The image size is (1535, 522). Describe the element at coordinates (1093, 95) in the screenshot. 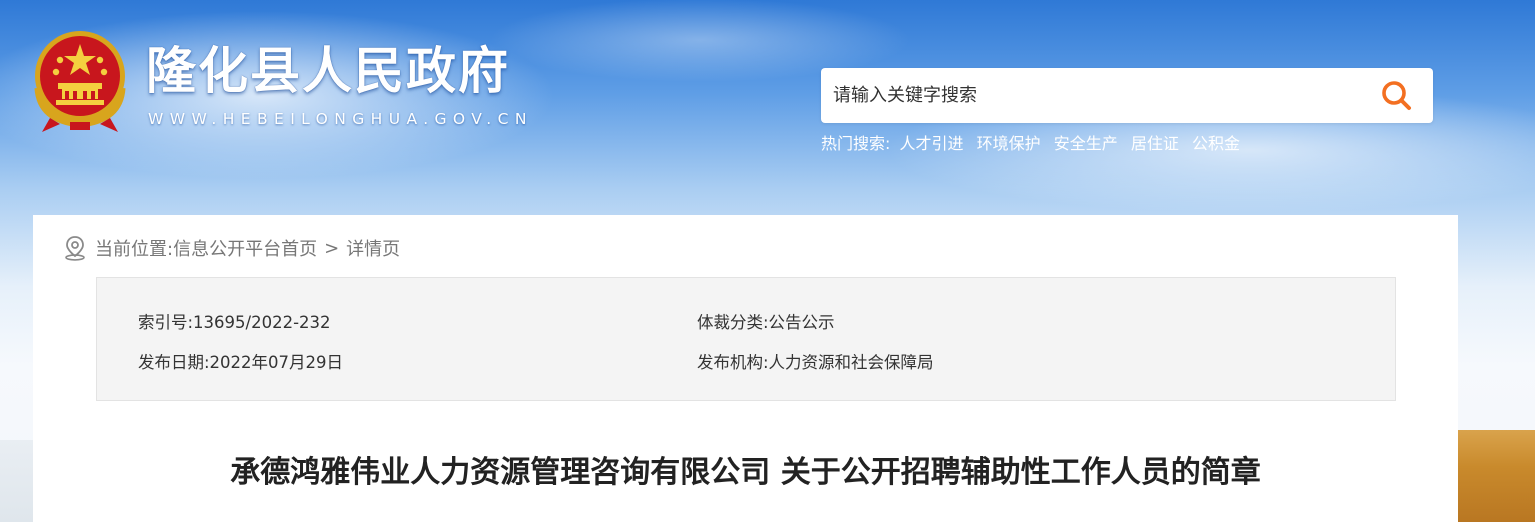

I see `search-input` at that location.